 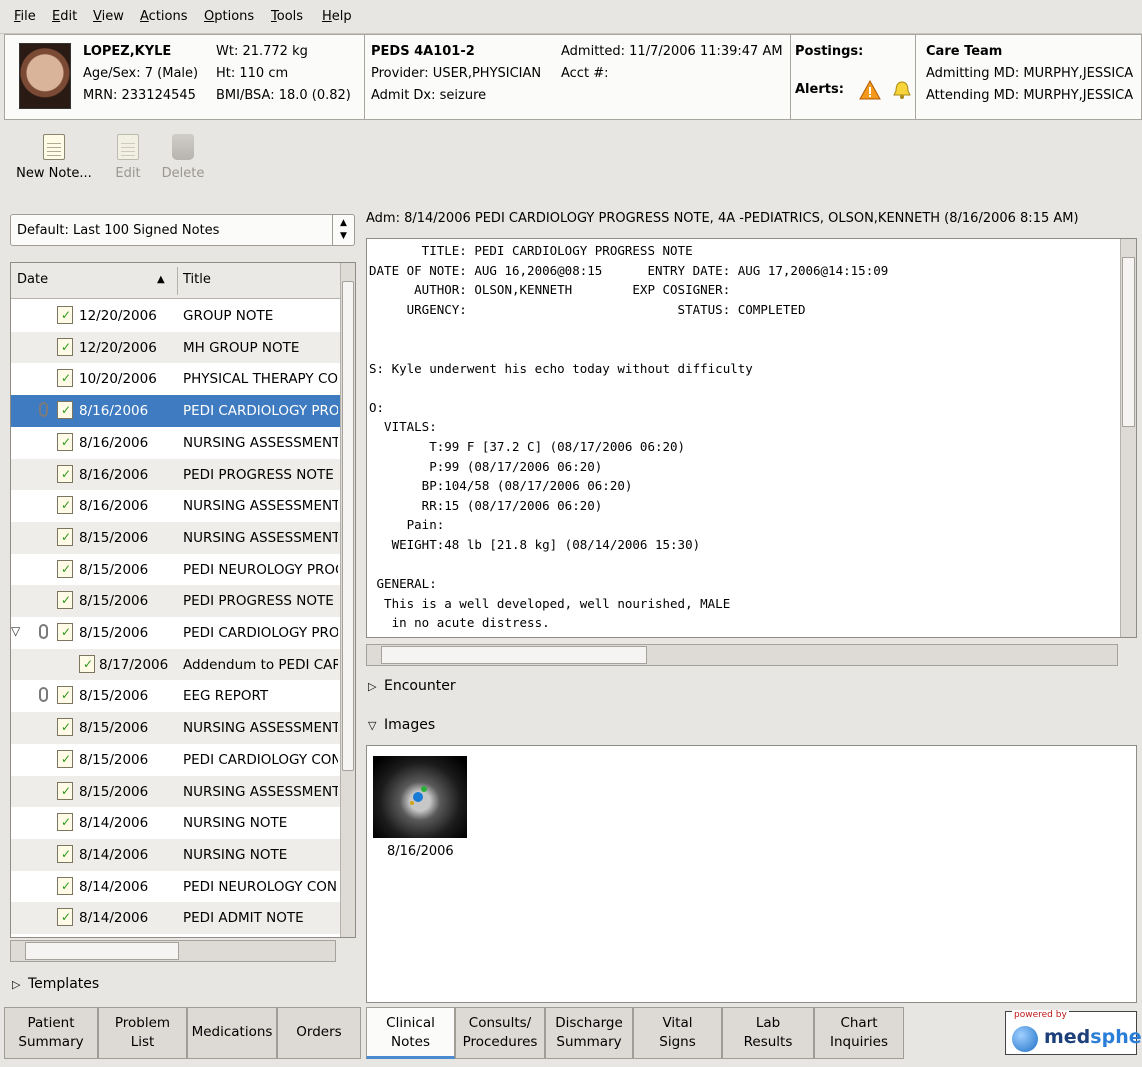 What do you see at coordinates (853, 77) in the screenshot?
I see `postings-panel: Postings: Alerts:` at bounding box center [853, 77].